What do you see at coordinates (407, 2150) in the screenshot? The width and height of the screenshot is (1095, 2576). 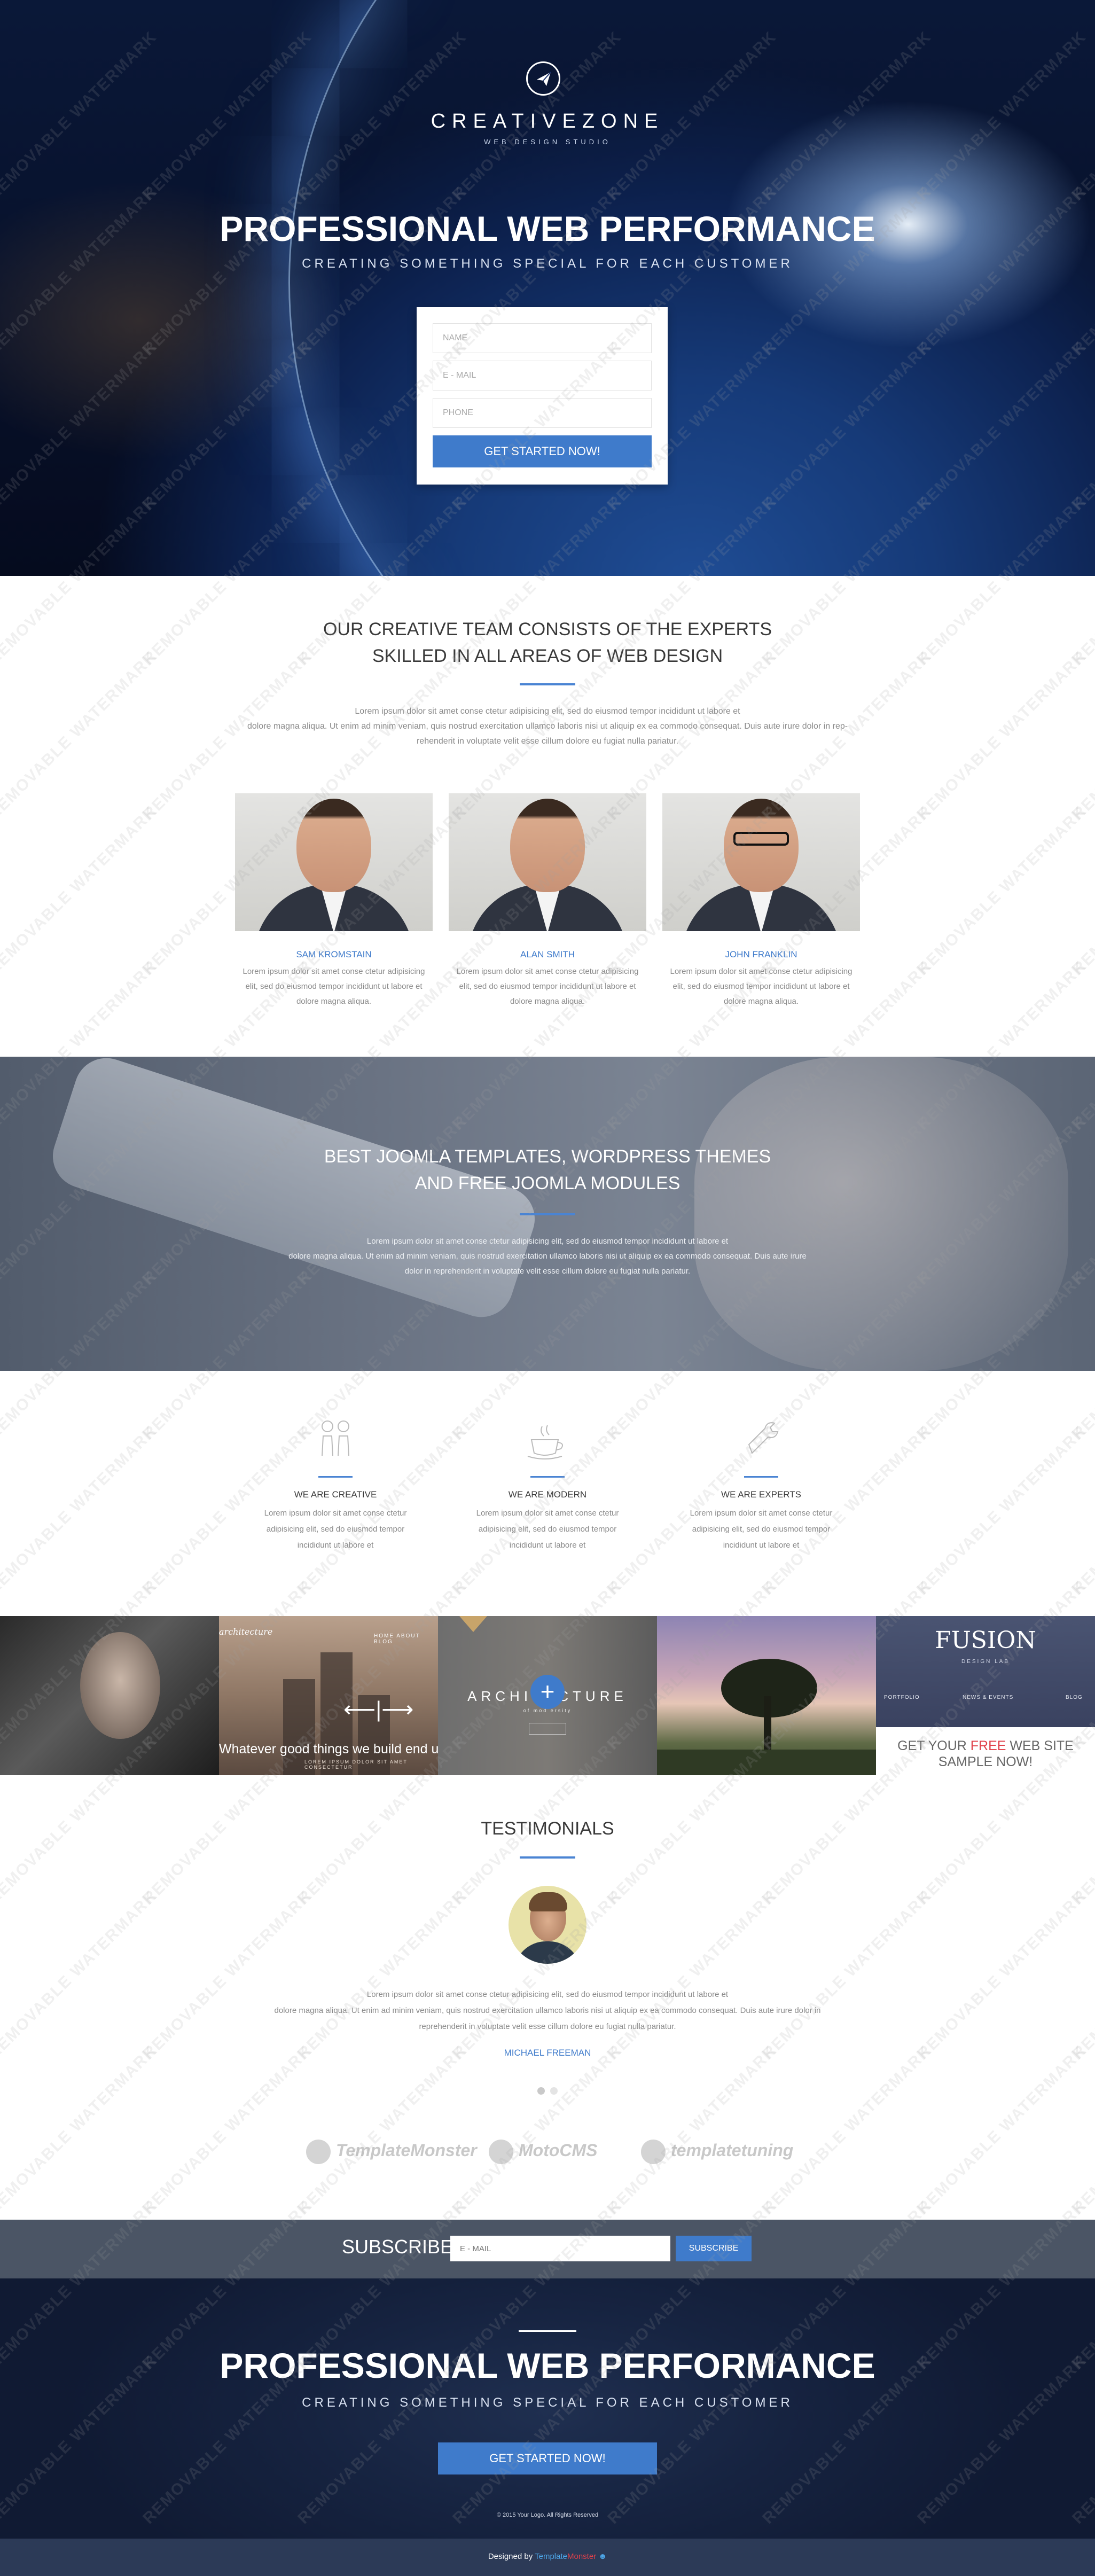 I see `partner-name: TemplateMonster` at bounding box center [407, 2150].